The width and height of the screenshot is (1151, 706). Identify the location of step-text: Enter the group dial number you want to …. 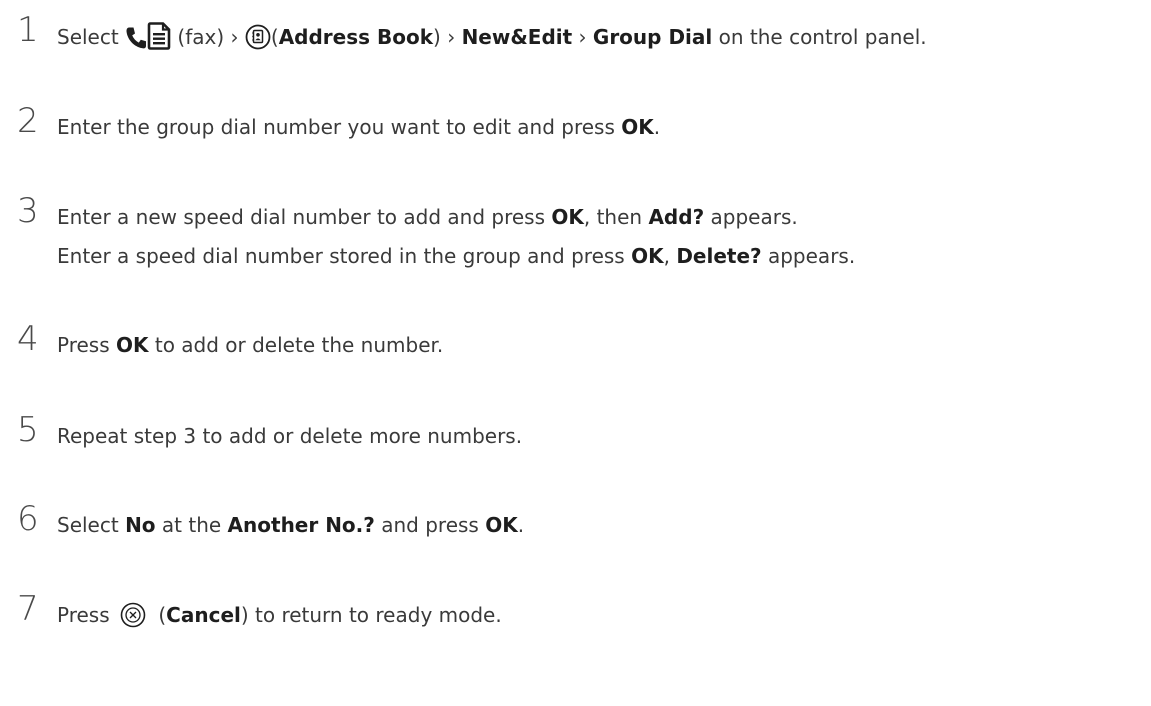
(359, 127).